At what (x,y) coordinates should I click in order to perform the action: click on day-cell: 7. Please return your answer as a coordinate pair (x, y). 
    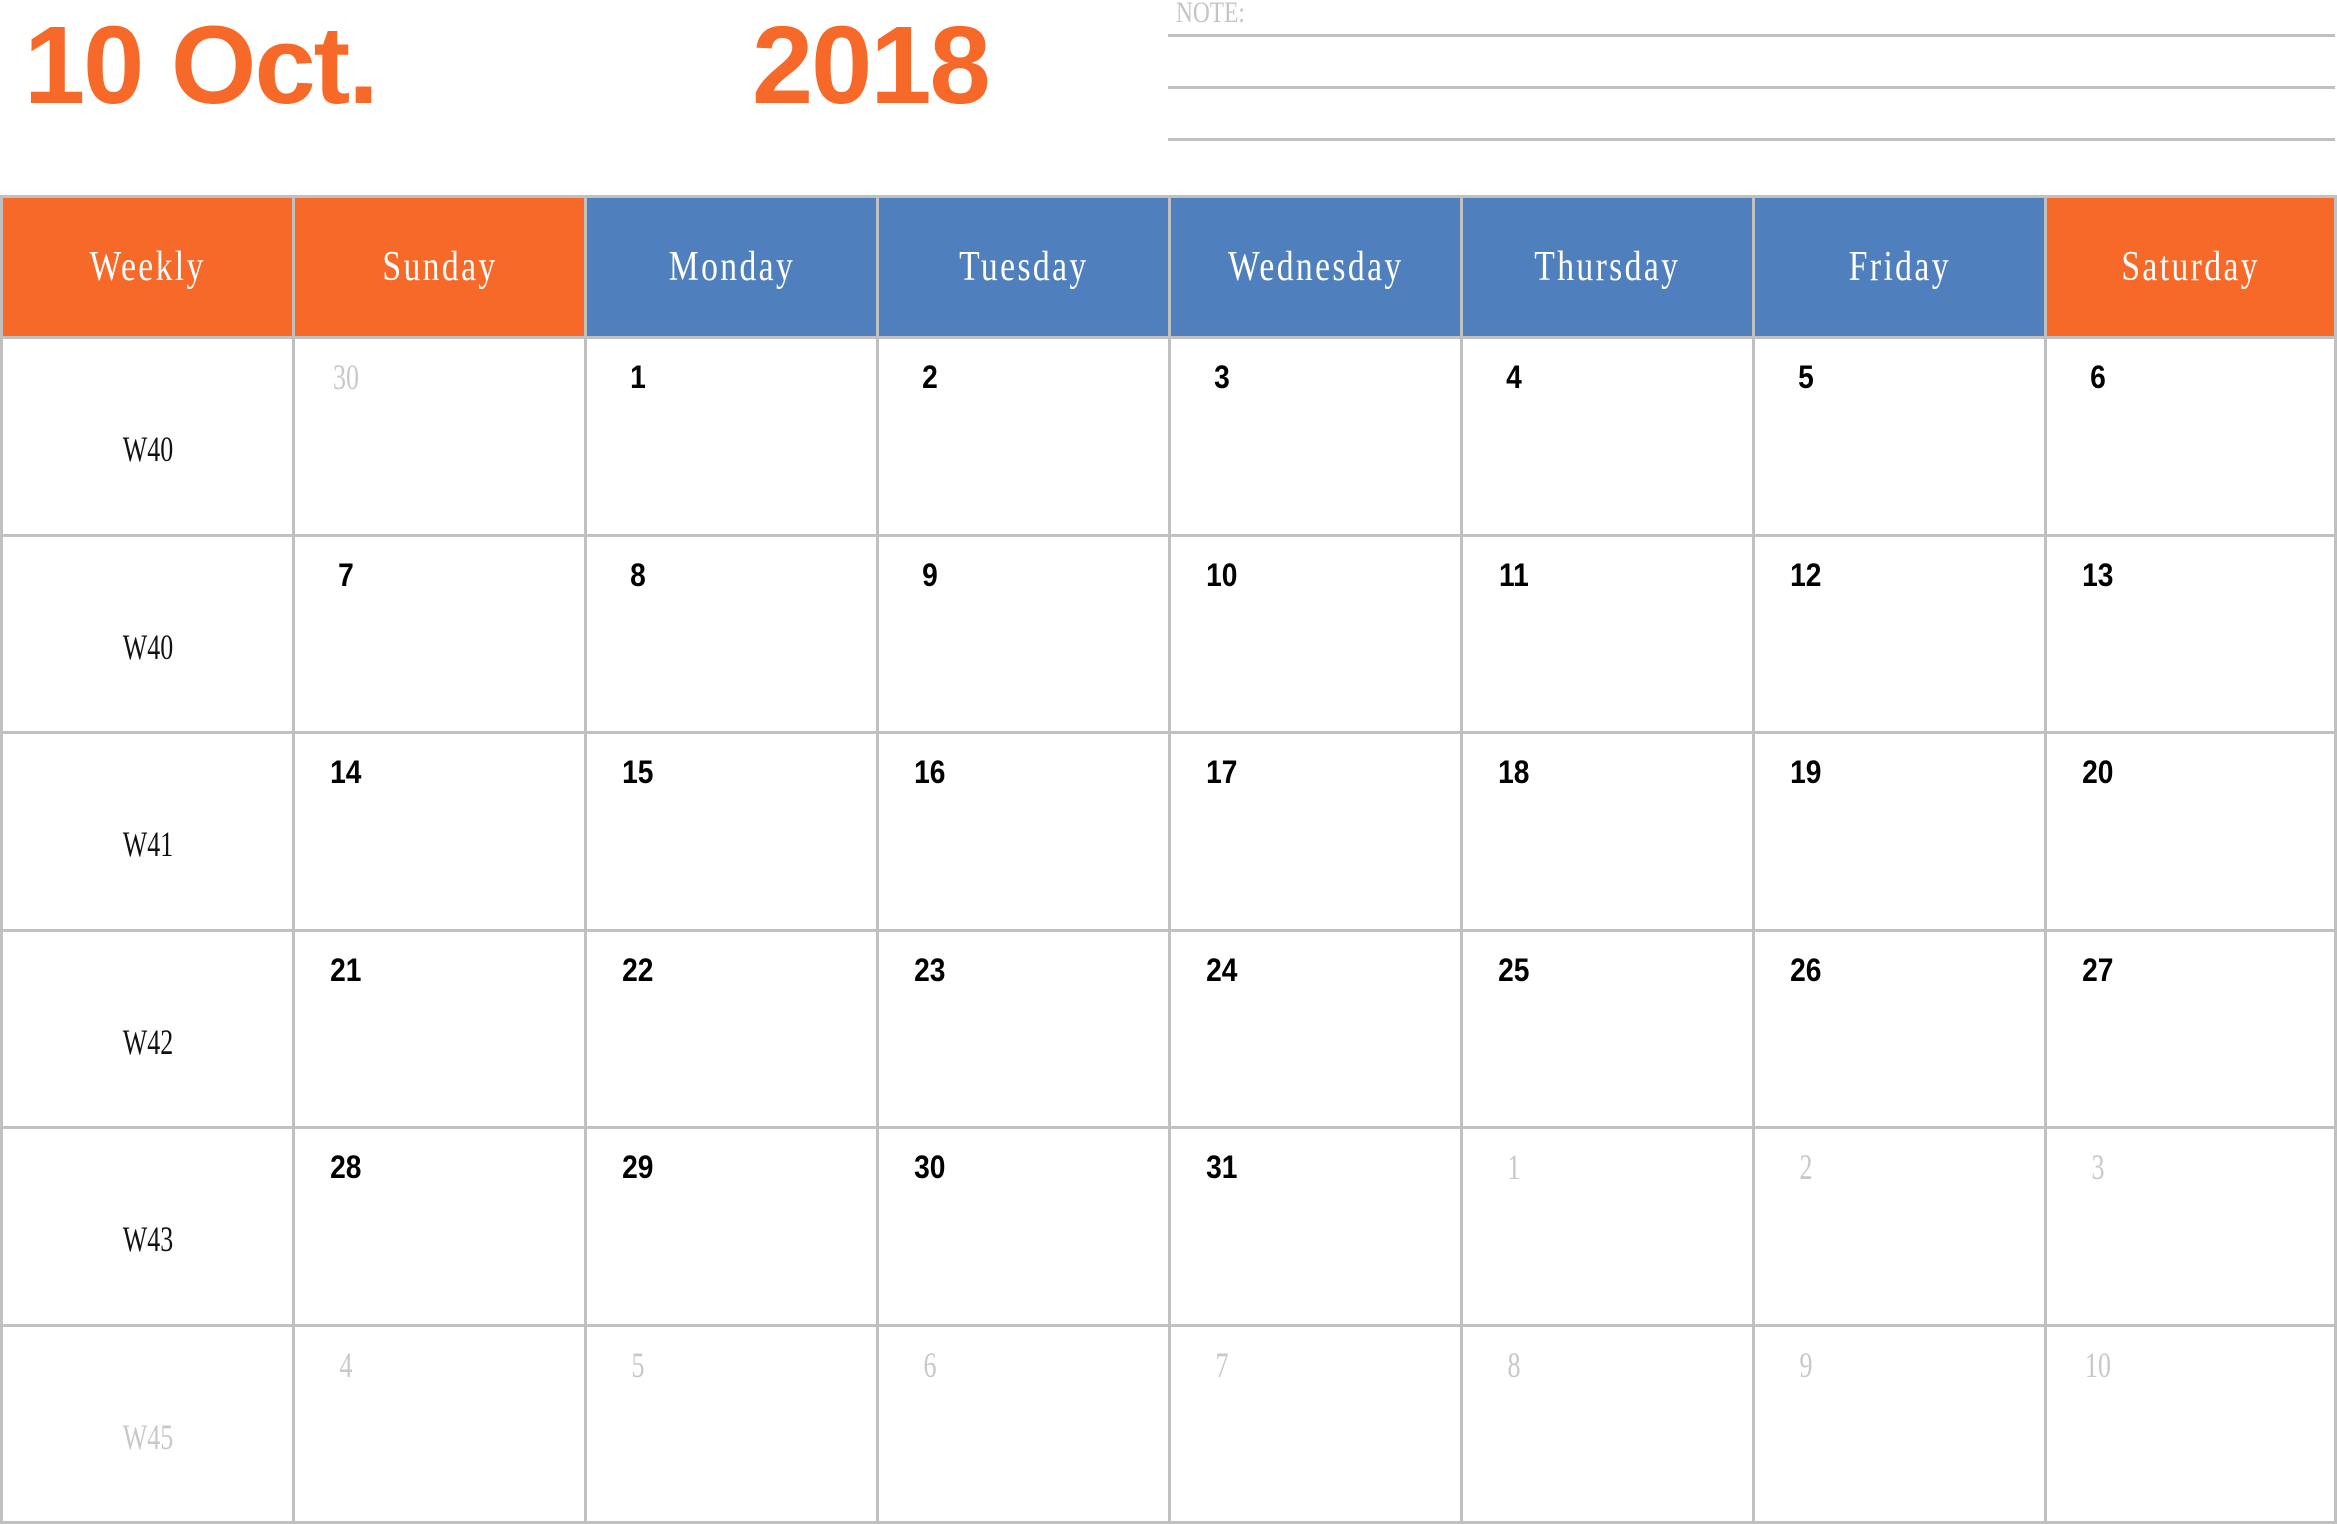
    Looking at the image, I should click on (438, 632).